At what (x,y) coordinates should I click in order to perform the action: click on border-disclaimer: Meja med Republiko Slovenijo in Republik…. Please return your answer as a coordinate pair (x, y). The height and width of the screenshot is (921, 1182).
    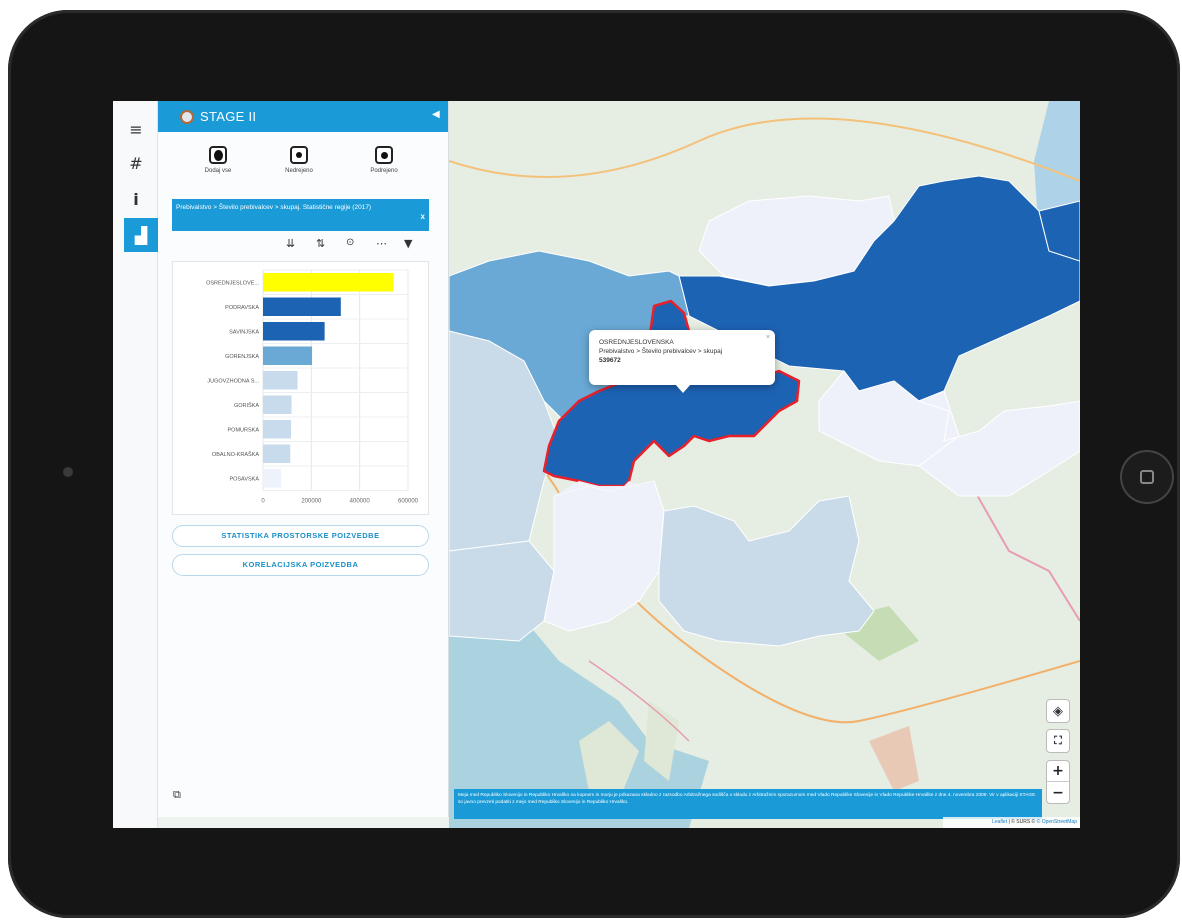
    Looking at the image, I should click on (748, 804).